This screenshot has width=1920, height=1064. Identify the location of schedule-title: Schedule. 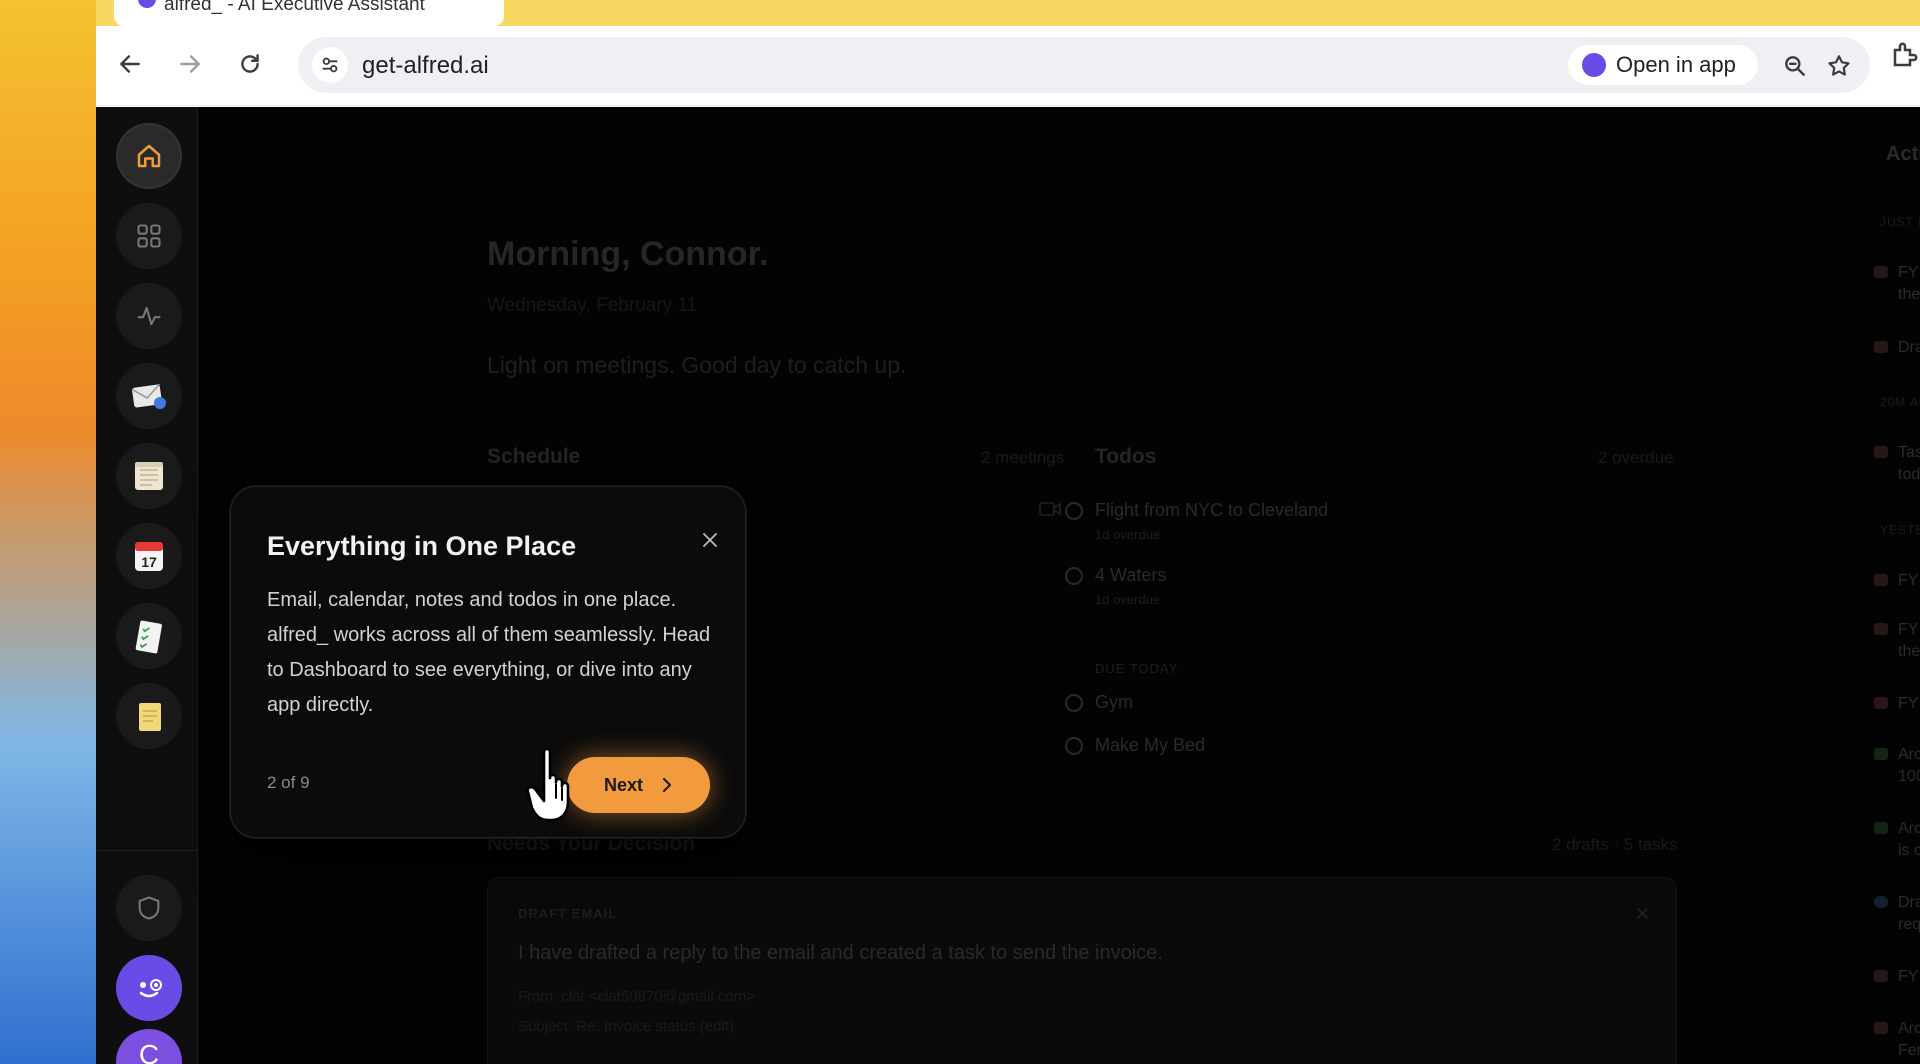
(534, 456).